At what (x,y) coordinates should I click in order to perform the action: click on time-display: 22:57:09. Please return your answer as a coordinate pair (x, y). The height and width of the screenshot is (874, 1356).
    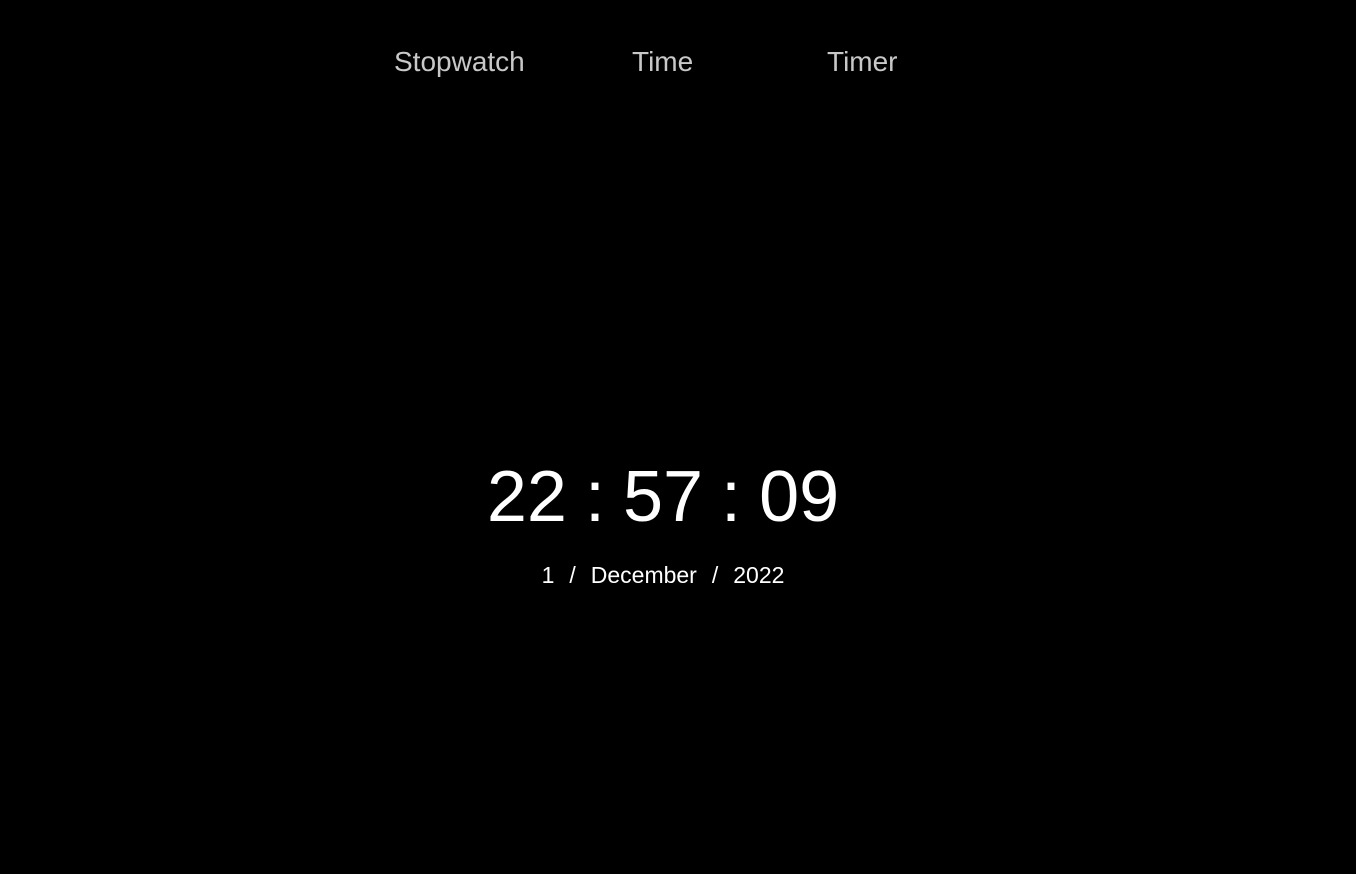
    Looking at the image, I should click on (663, 497).